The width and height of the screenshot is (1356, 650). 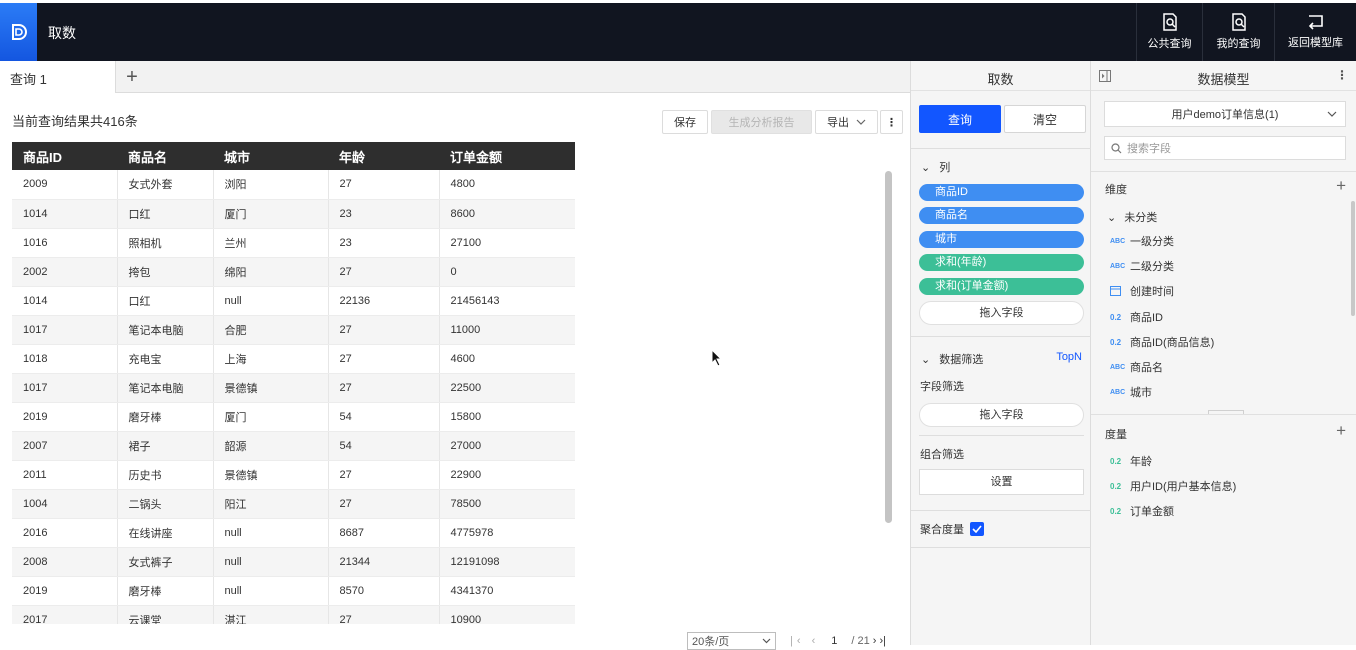 What do you see at coordinates (271, 388) in the screenshot?
I see `table-cell: 景德镇` at bounding box center [271, 388].